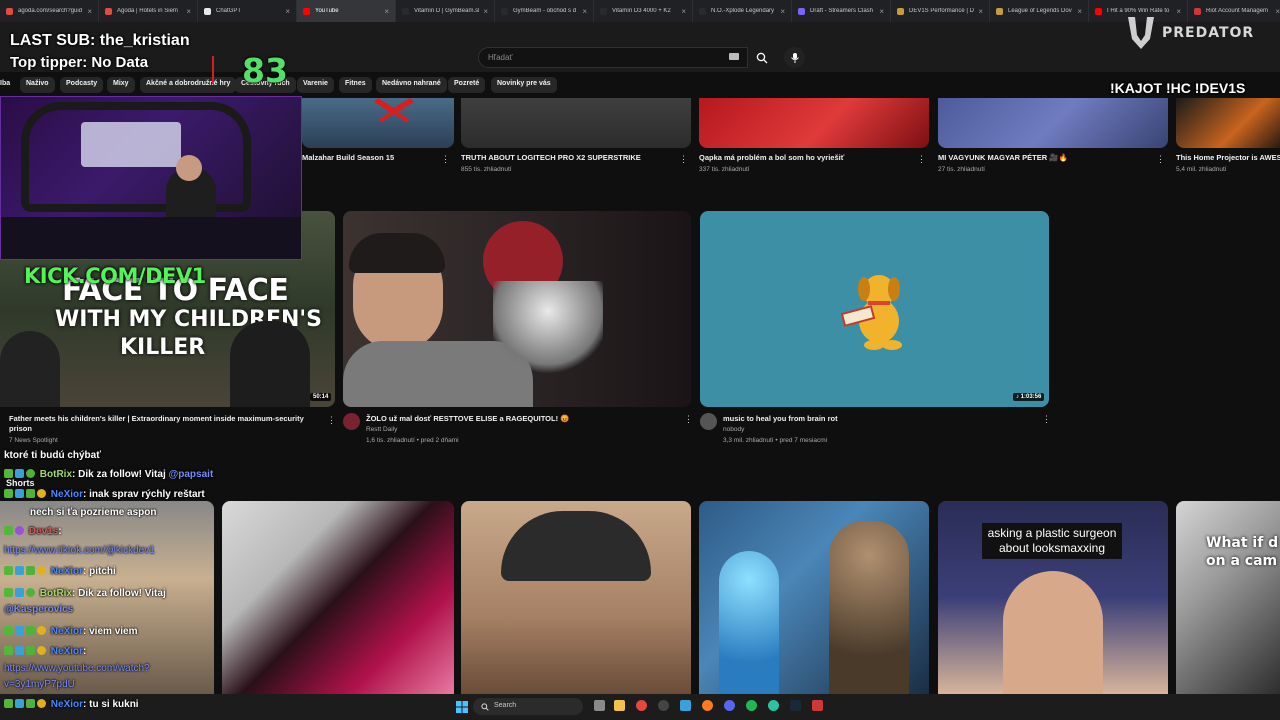 This screenshot has height=720, width=1280. What do you see at coordinates (37, 85) in the screenshot?
I see `chip-live: Naživo` at bounding box center [37, 85].